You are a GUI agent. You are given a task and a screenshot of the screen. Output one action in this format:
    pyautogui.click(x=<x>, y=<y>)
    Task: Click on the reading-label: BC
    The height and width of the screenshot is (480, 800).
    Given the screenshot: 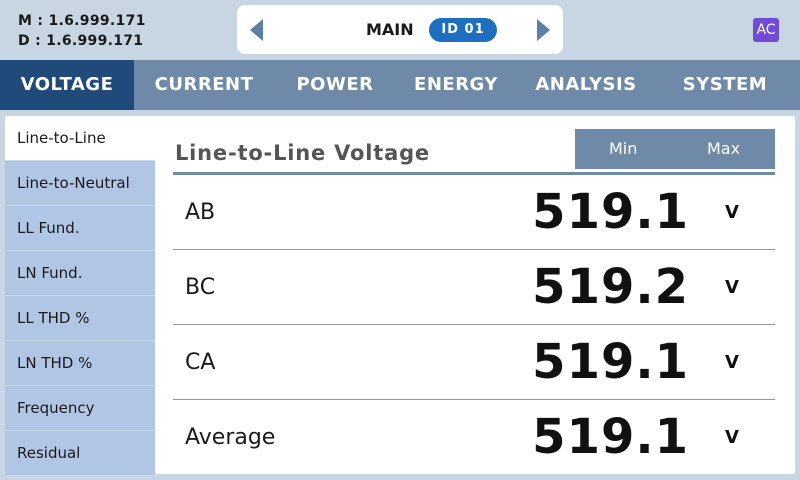 What is the action you would take?
    pyautogui.click(x=200, y=287)
    